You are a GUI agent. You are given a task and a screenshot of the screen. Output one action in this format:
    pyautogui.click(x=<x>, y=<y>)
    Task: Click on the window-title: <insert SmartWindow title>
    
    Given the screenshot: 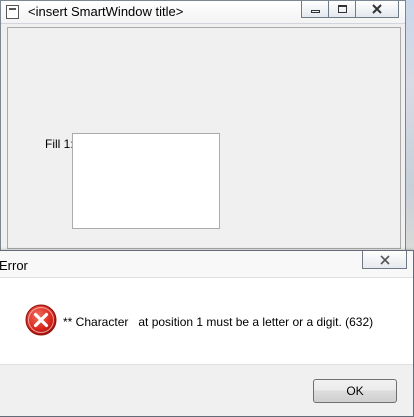 What is the action you would take?
    pyautogui.click(x=106, y=11)
    